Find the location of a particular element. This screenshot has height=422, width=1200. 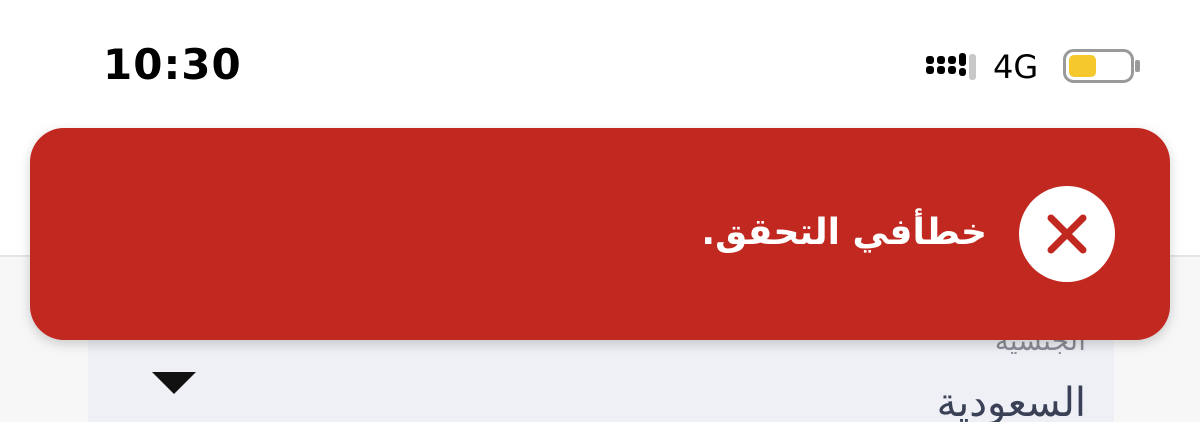

status-time: 10:30 is located at coordinates (172, 64).